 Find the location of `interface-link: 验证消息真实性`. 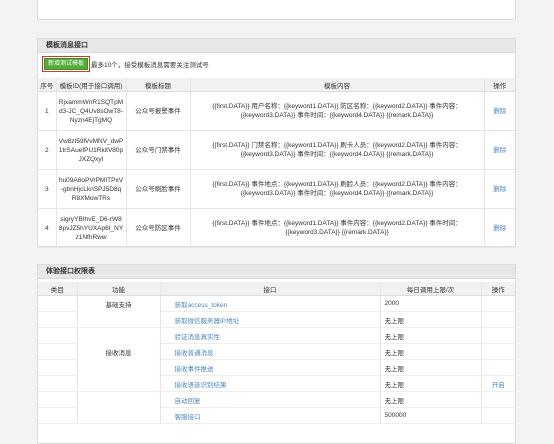

interface-link: 验证消息真实性 is located at coordinates (270, 335).